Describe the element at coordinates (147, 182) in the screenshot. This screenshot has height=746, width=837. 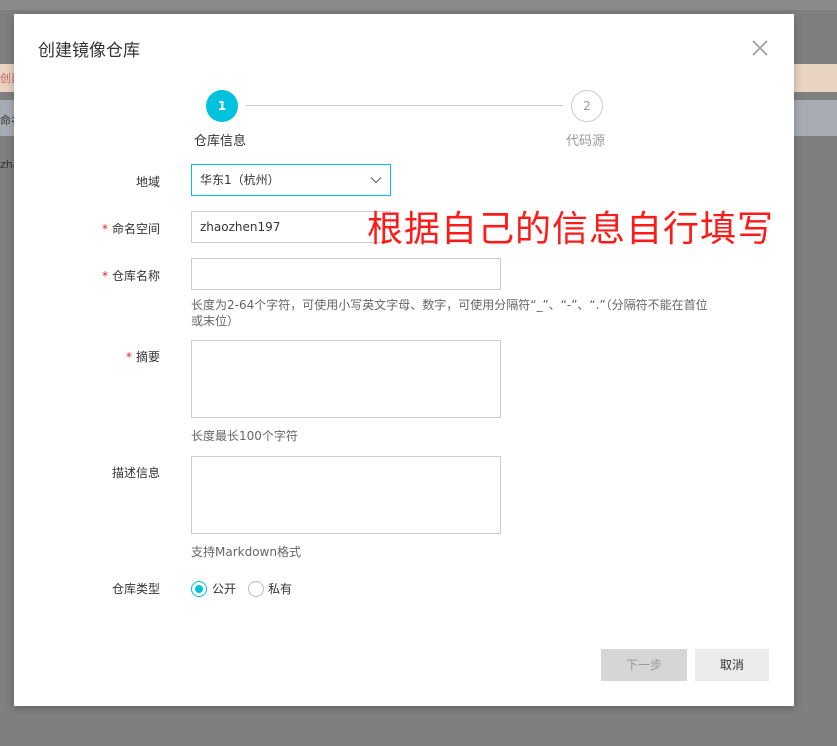
I see `region-label: 地域` at that location.